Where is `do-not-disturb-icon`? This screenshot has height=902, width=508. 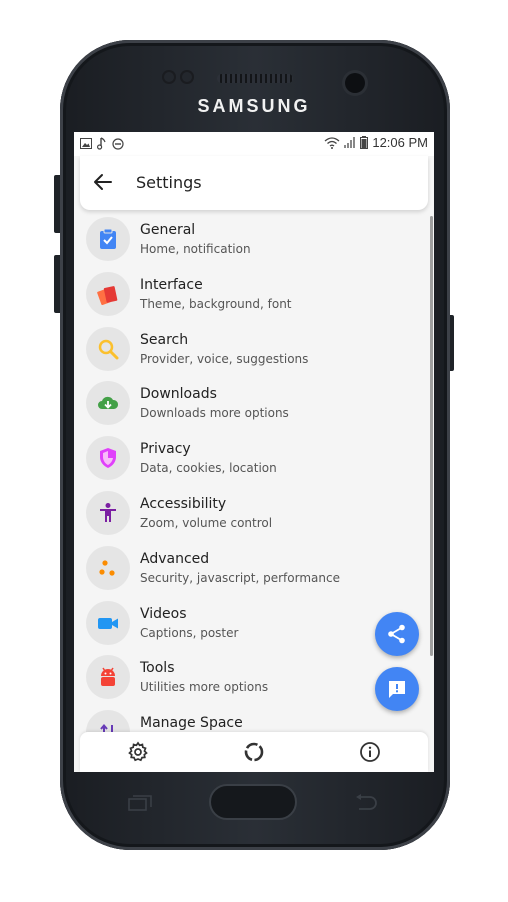 do-not-disturb-icon is located at coordinates (118, 143).